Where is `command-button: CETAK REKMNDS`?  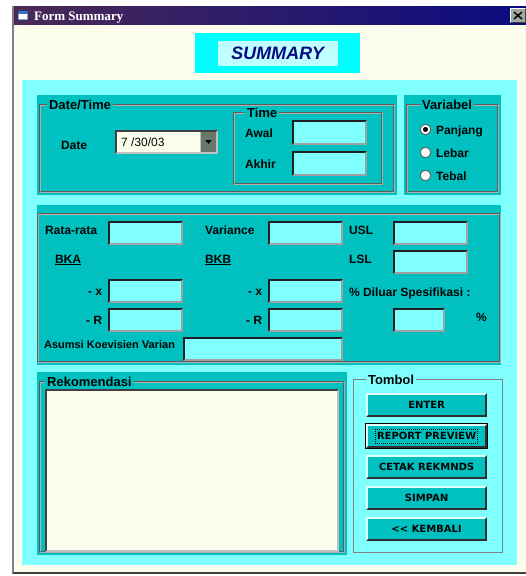 command-button: CETAK REKMNDS is located at coordinates (426, 467).